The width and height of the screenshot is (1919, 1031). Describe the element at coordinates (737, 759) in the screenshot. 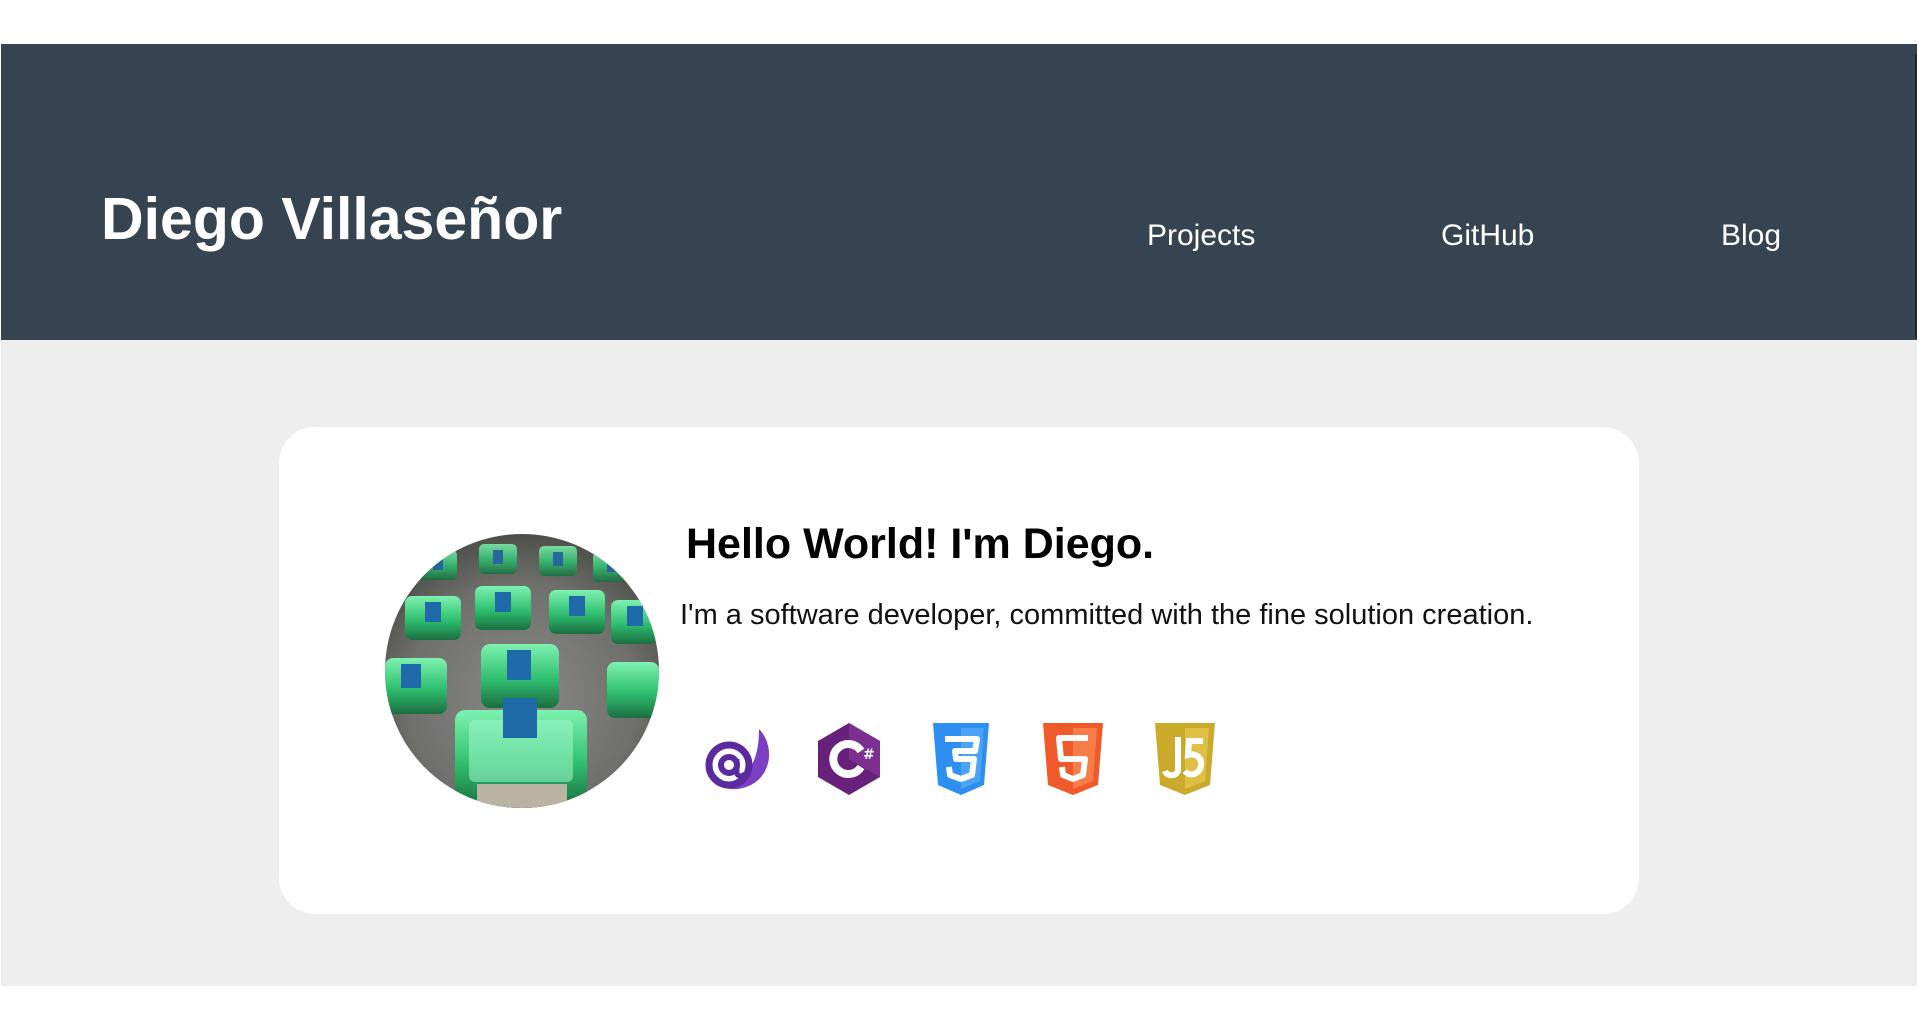

I see `blazor-icon` at that location.